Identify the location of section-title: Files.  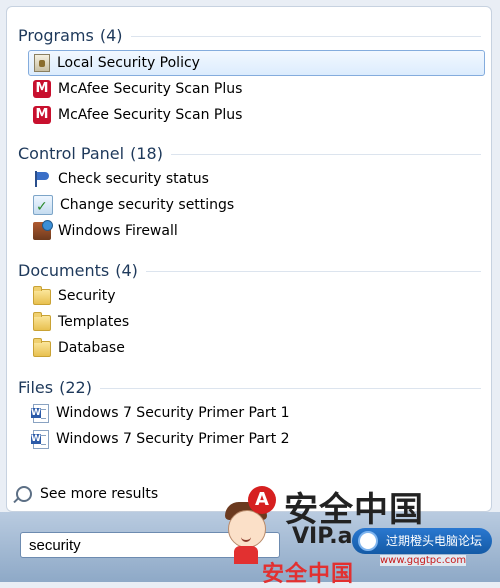
(36, 387).